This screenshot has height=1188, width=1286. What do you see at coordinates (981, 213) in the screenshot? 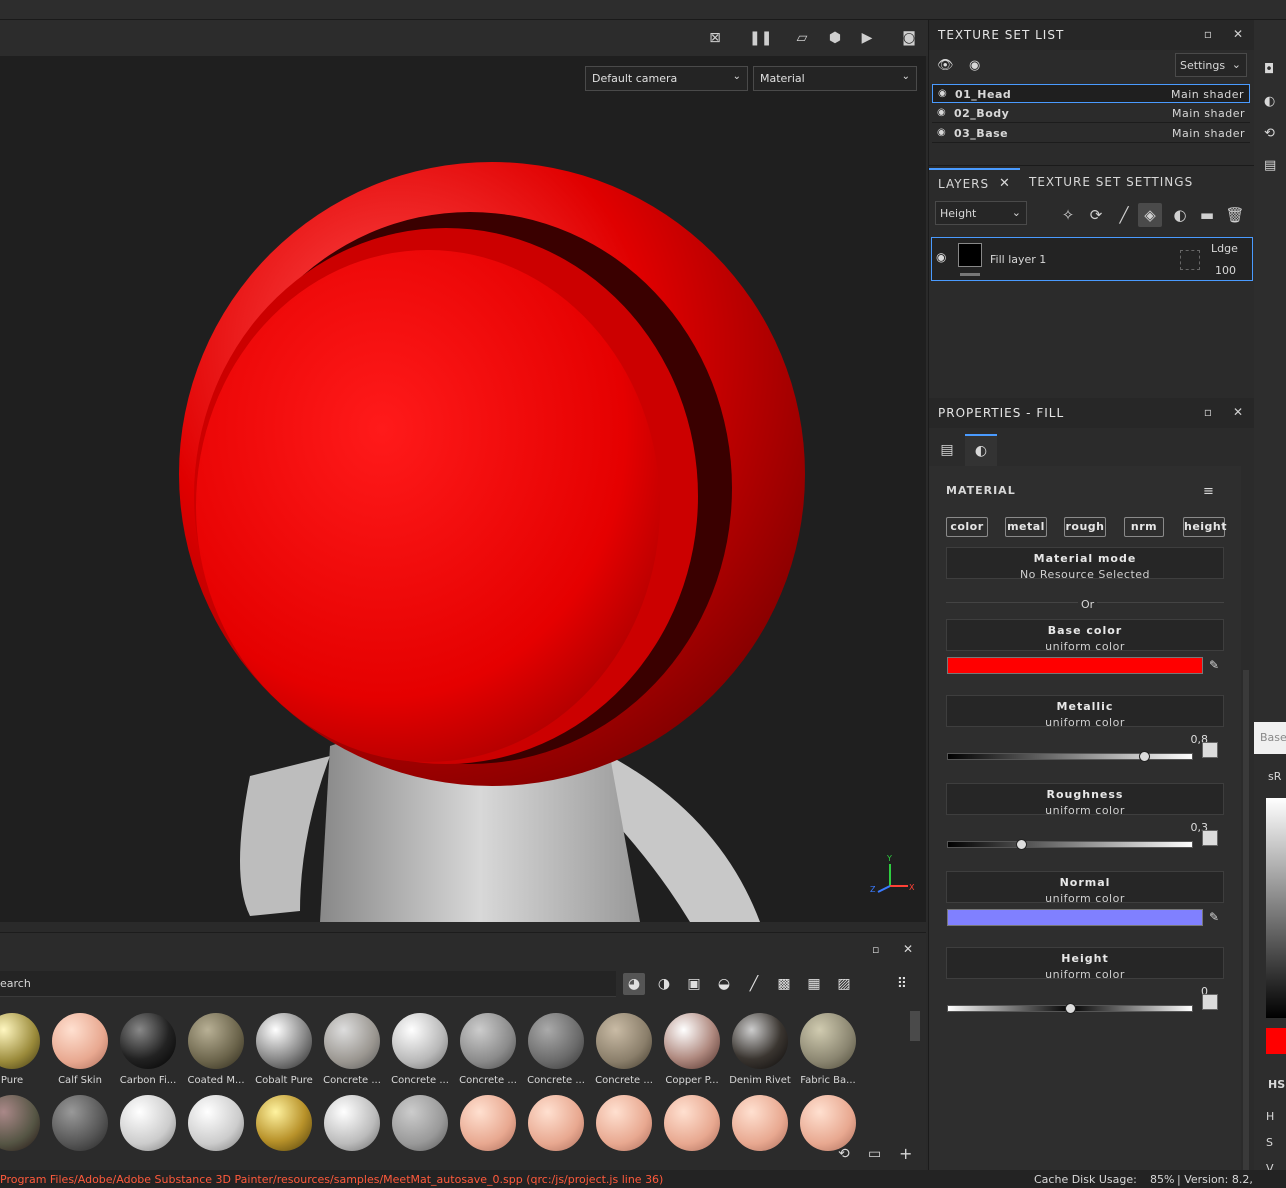
I see `channel-select: Height ⌄` at bounding box center [981, 213].